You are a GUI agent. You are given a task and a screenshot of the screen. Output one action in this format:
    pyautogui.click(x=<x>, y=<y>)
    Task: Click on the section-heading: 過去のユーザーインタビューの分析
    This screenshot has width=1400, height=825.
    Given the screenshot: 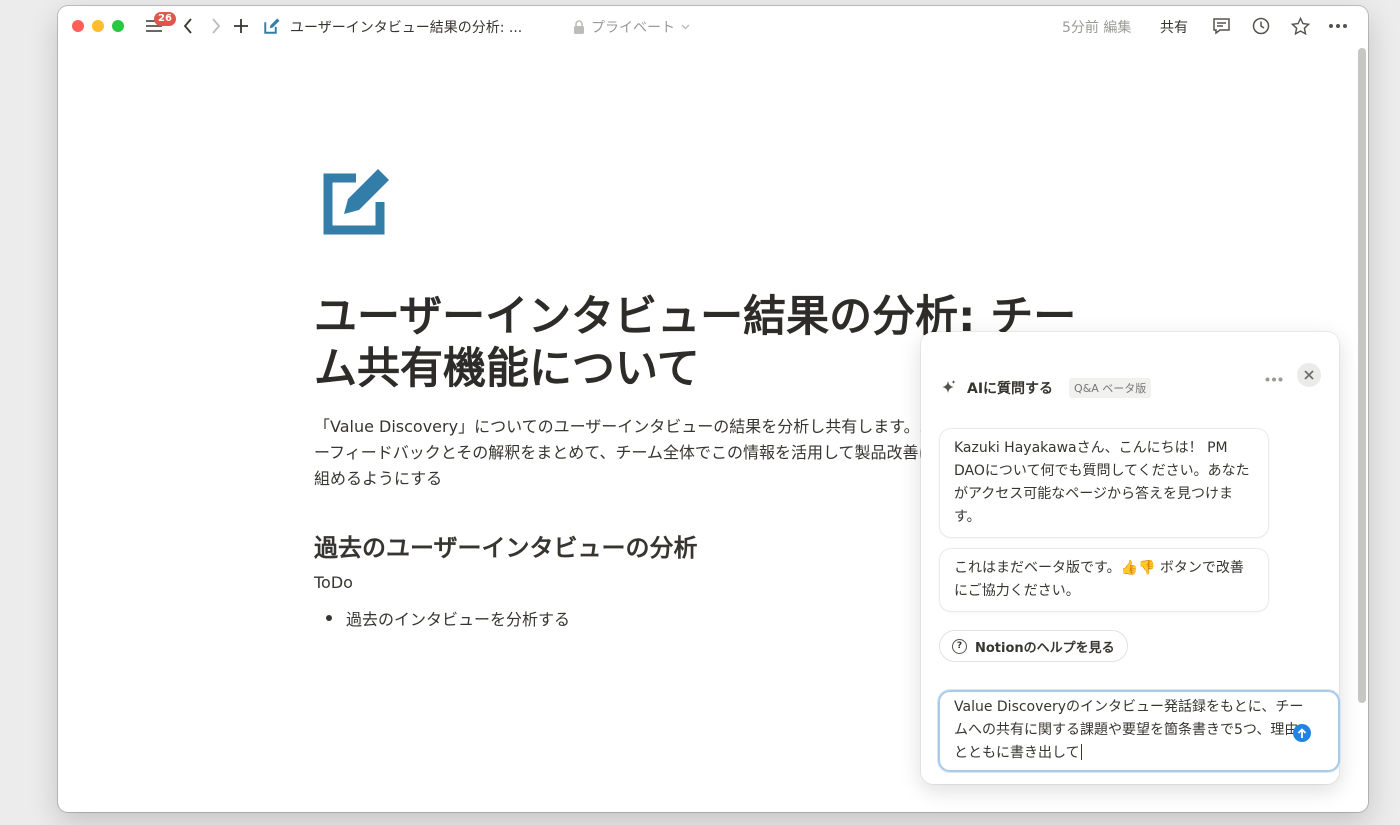 What is the action you would take?
    pyautogui.click(x=506, y=545)
    